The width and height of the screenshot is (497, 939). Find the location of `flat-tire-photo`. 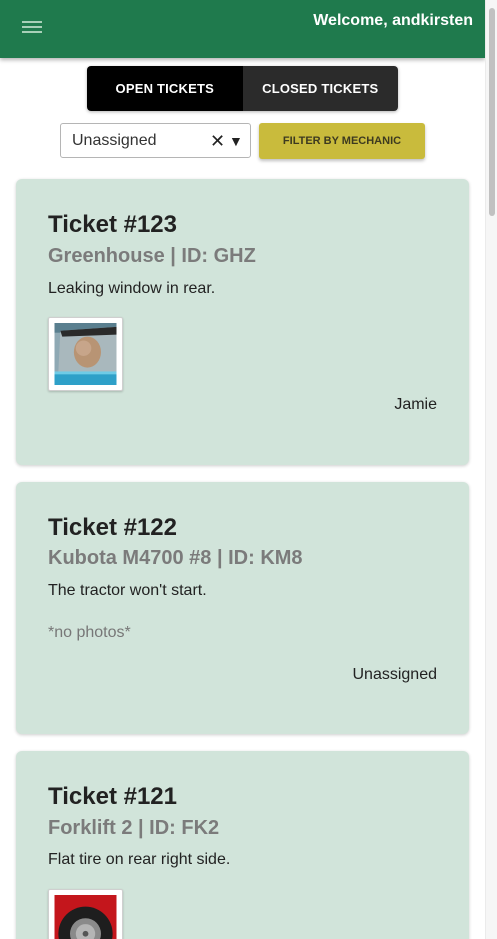

flat-tire-photo is located at coordinates (85, 917).